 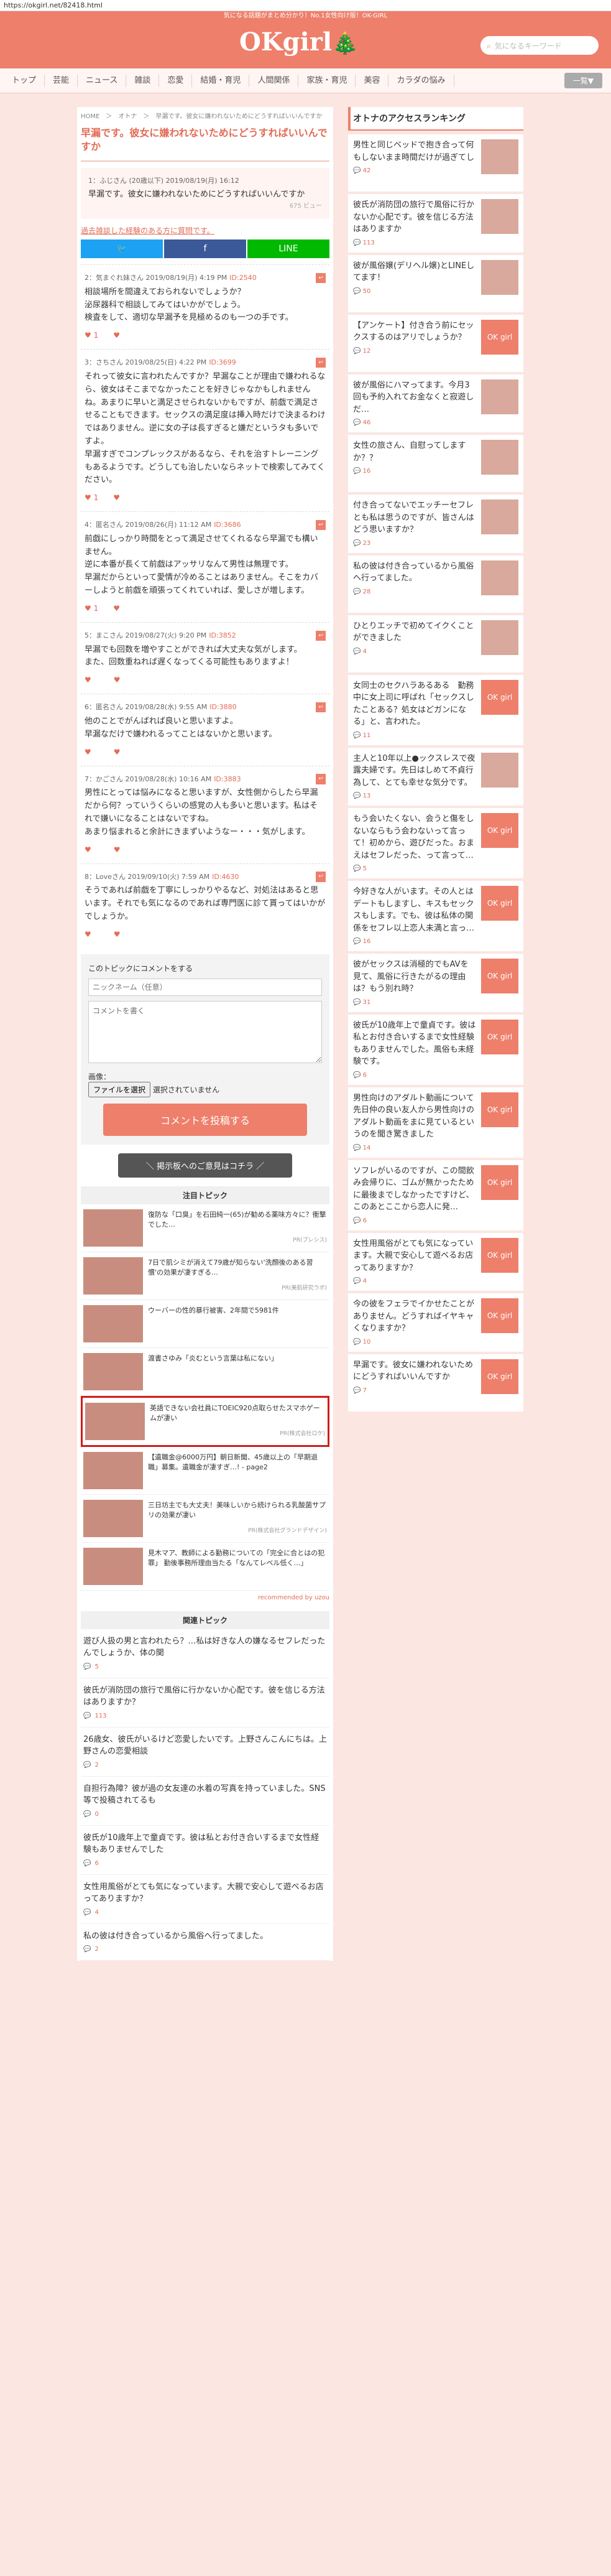 What do you see at coordinates (288, 249) in the screenshot?
I see `line-share-button: LINE` at bounding box center [288, 249].